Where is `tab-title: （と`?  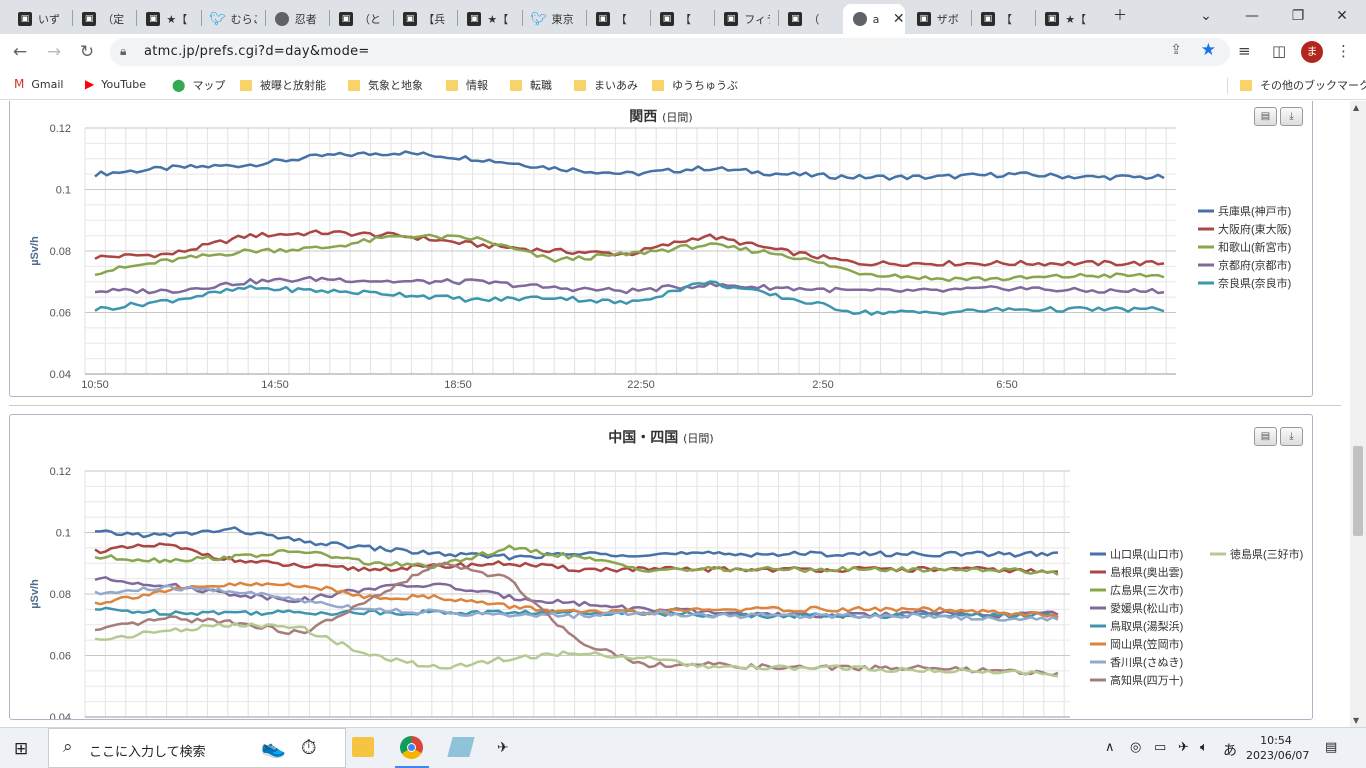
tab-title: （と is located at coordinates (370, 19).